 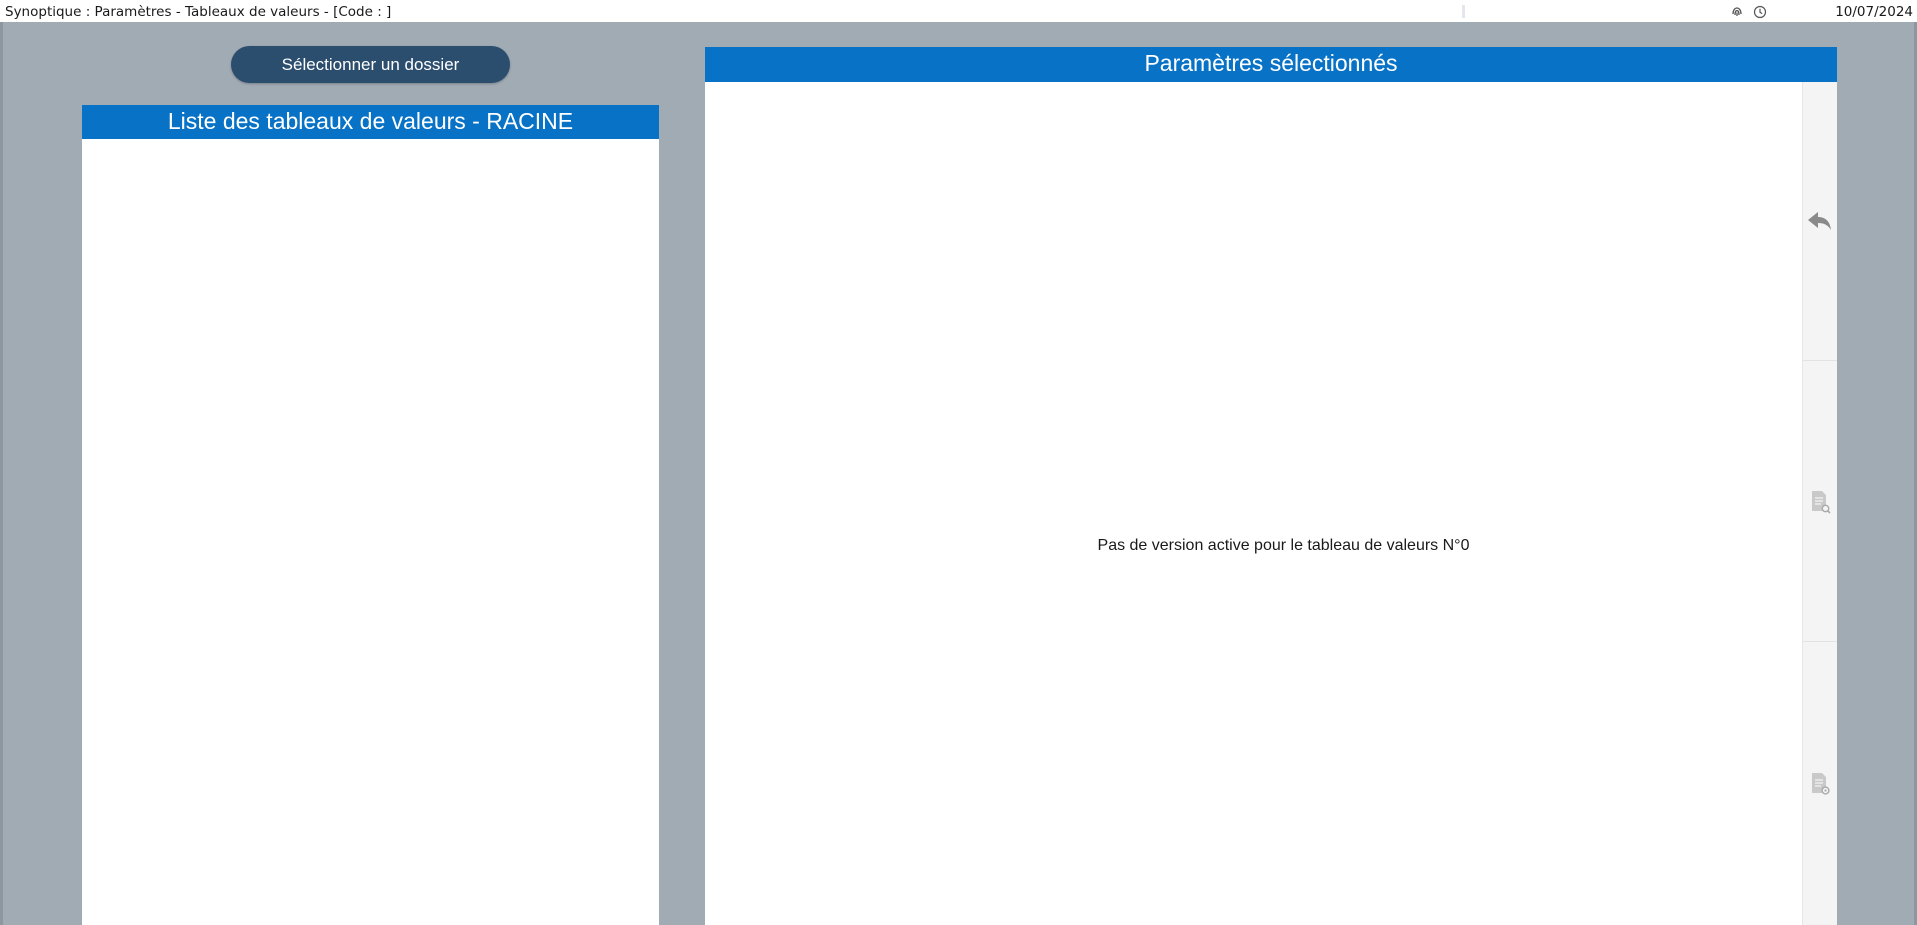 I want to click on document-settings-icon, so click(x=1821, y=783).